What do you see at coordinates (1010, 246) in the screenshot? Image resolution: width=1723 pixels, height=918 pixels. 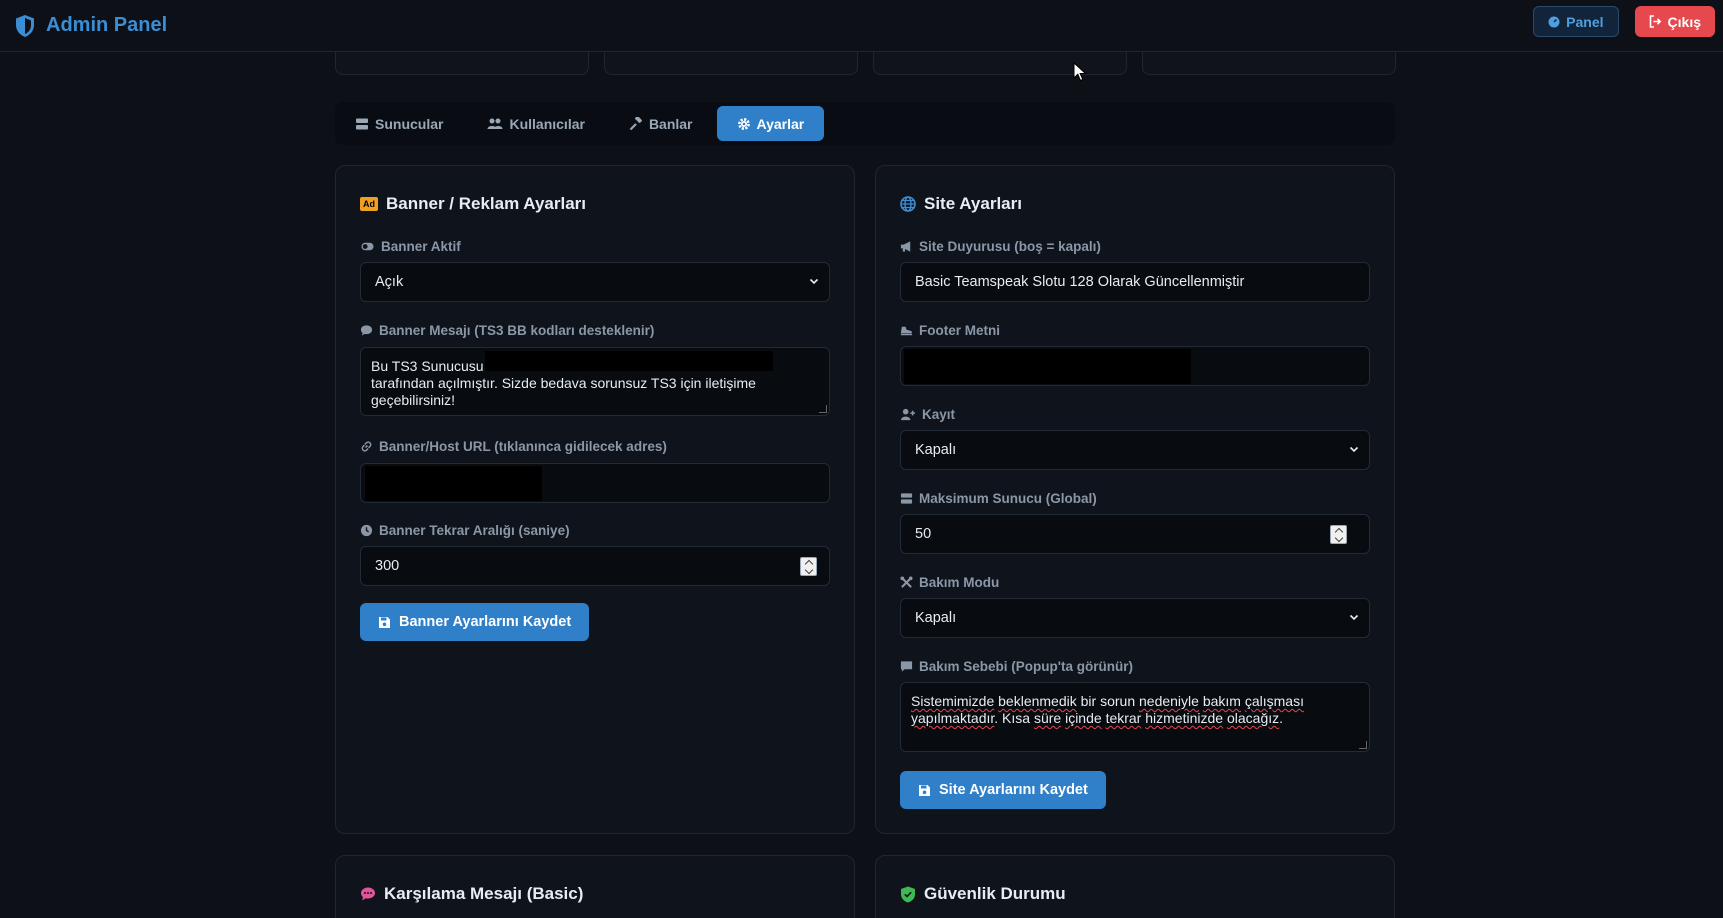 I see `site-announcement-label-text: Site Duyurusu (boş = kapalı)` at bounding box center [1010, 246].